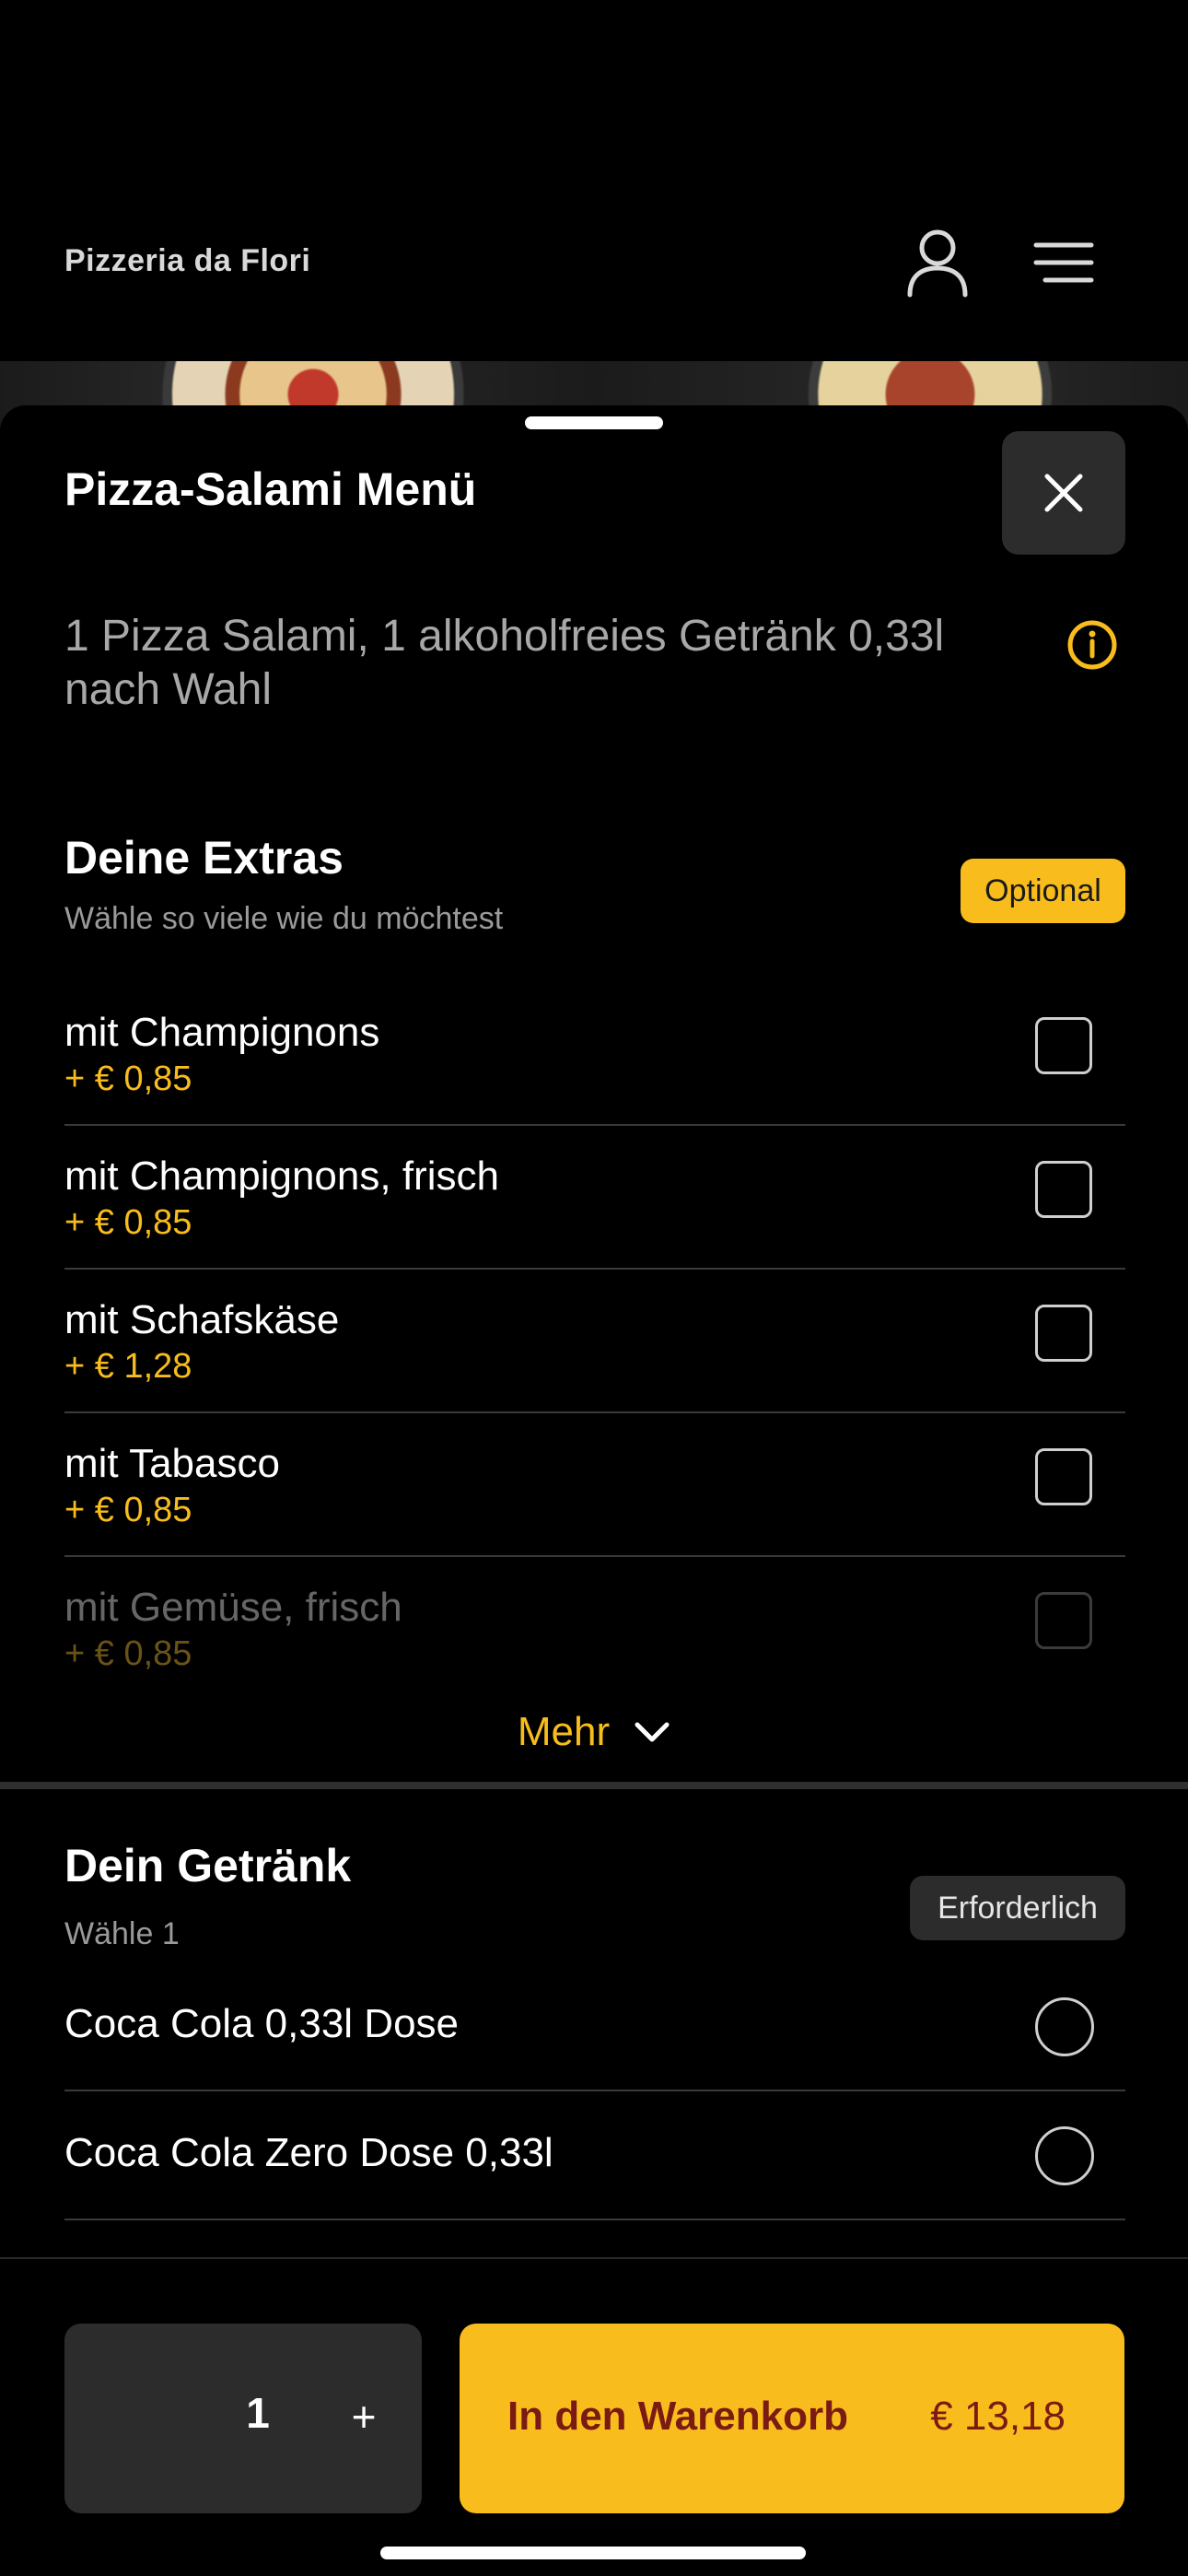 The image size is (1188, 2576). What do you see at coordinates (594, 1341) in the screenshot?
I see `extra-option: mit Schafskäse + € 1,28` at bounding box center [594, 1341].